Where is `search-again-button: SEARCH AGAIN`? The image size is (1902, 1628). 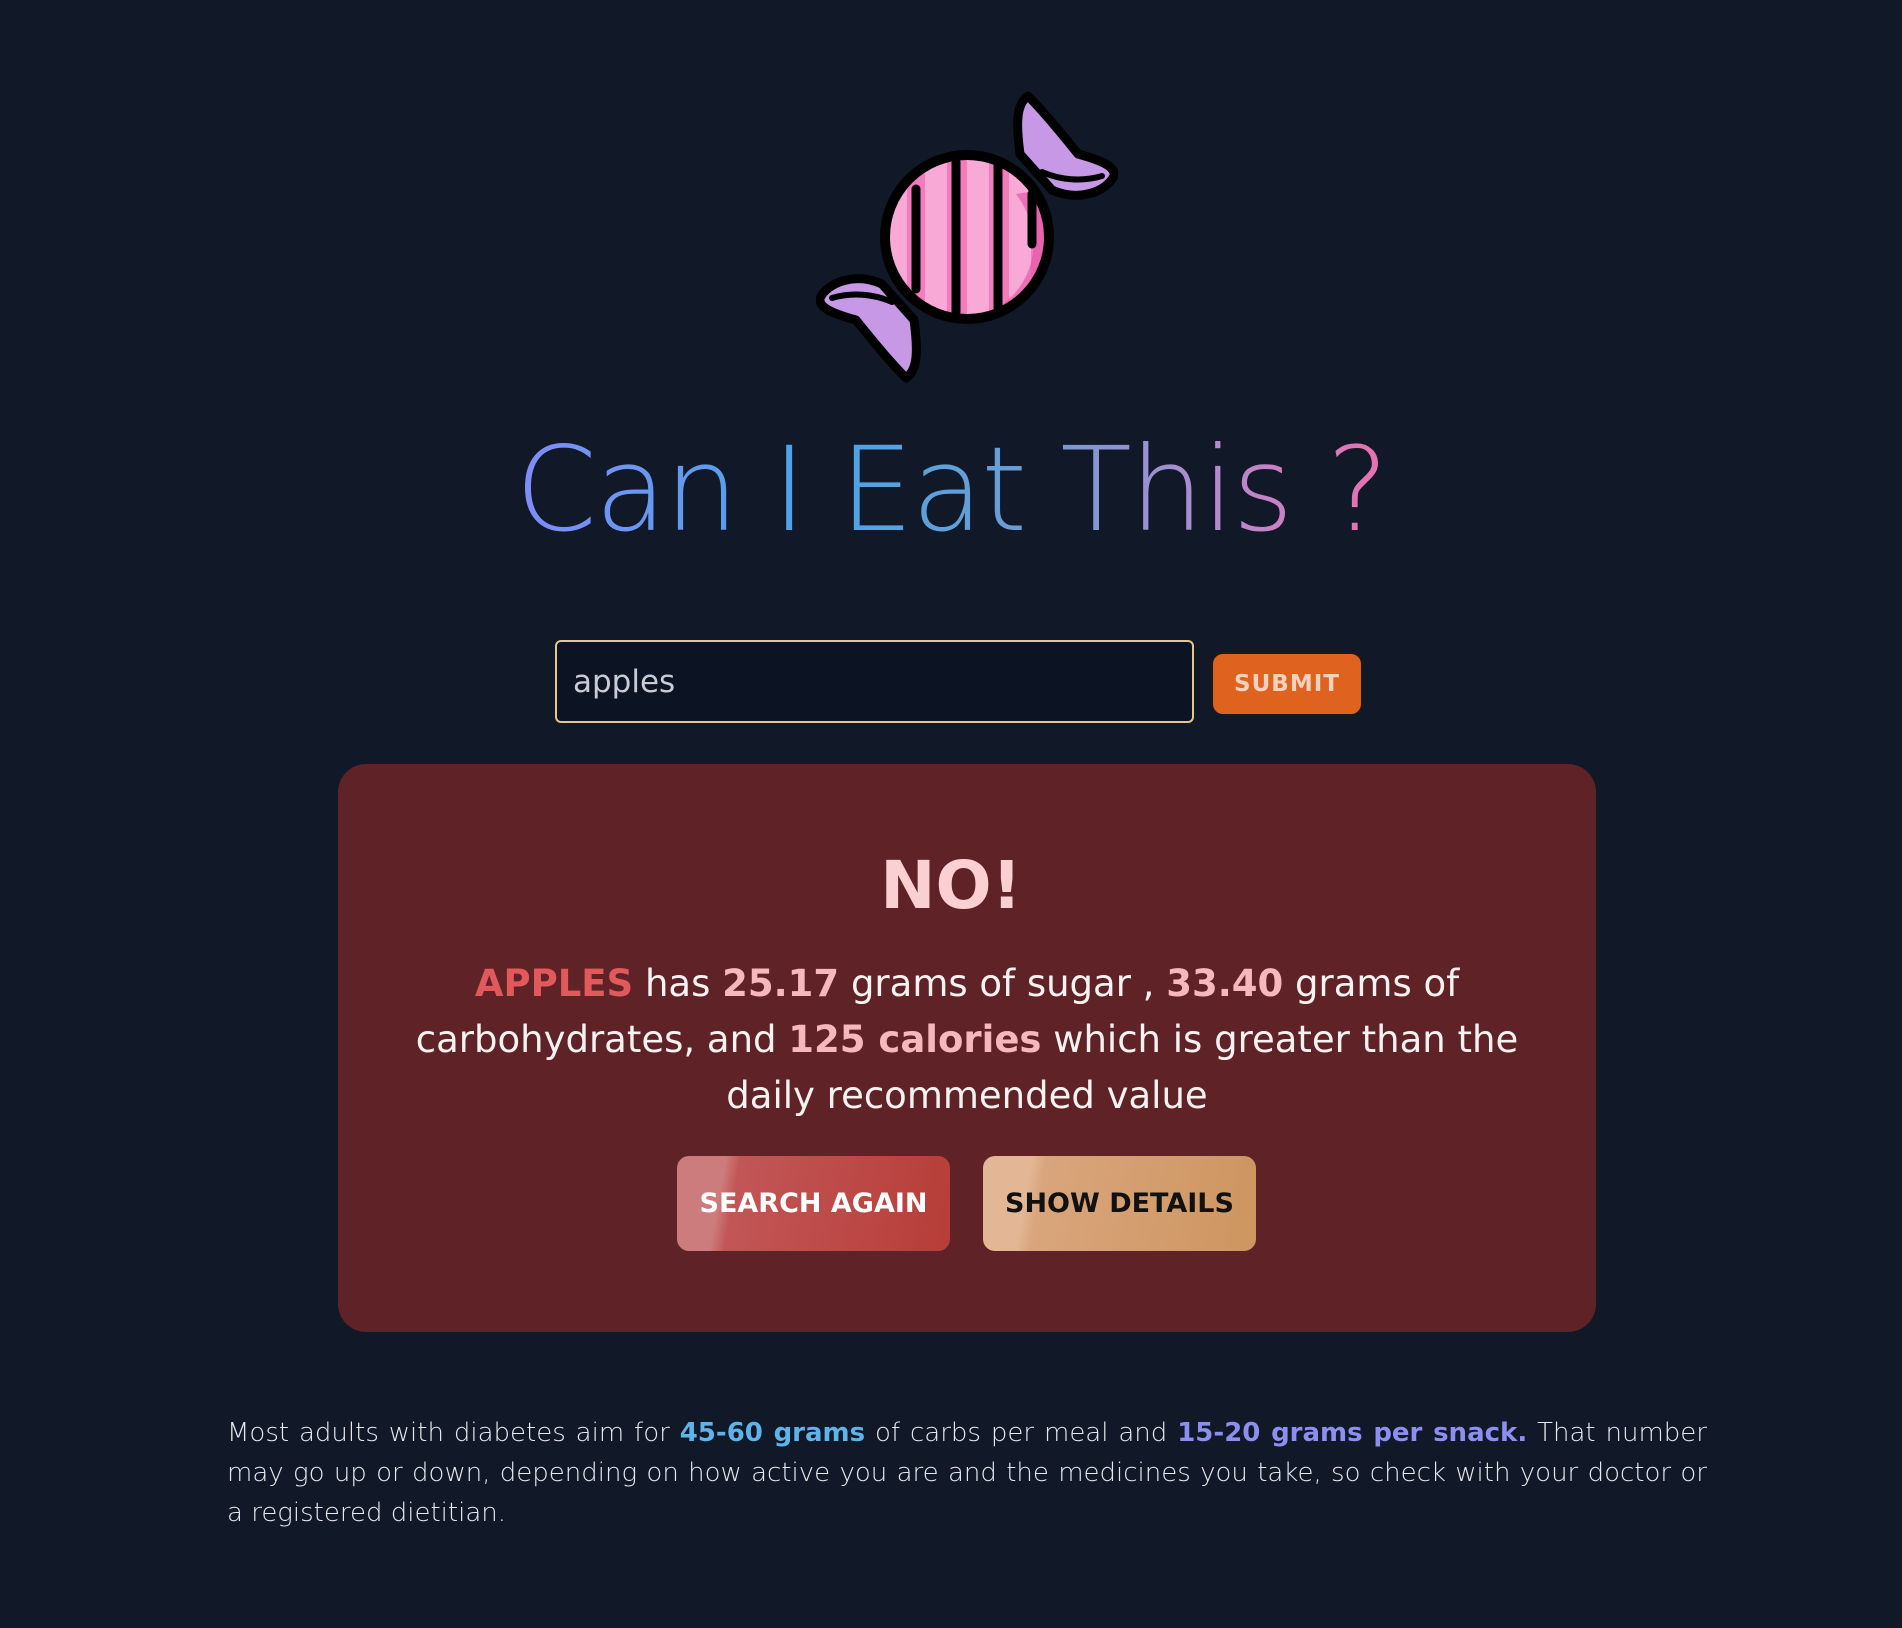
search-again-button: SEARCH AGAIN is located at coordinates (813, 1203).